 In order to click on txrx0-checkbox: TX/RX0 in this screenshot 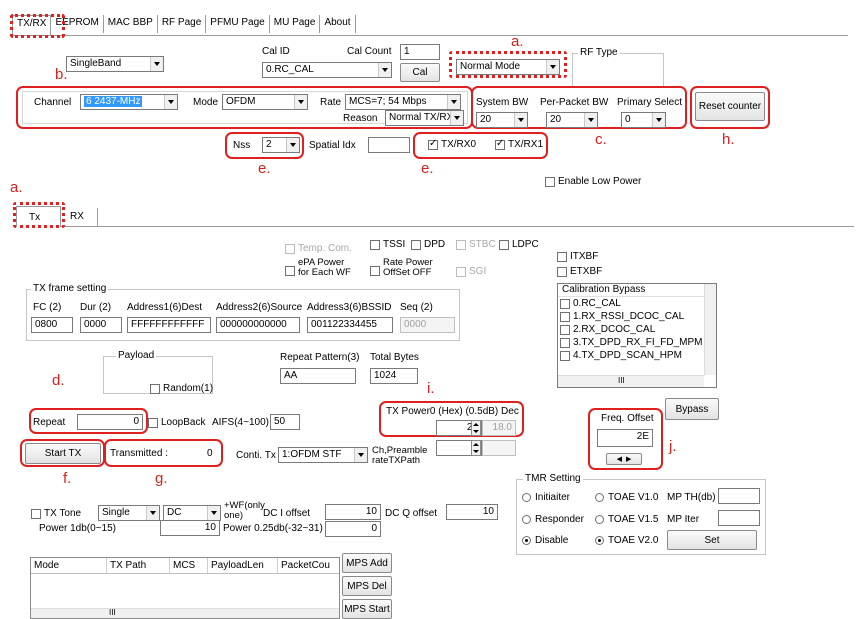, I will do `click(452, 144)`.